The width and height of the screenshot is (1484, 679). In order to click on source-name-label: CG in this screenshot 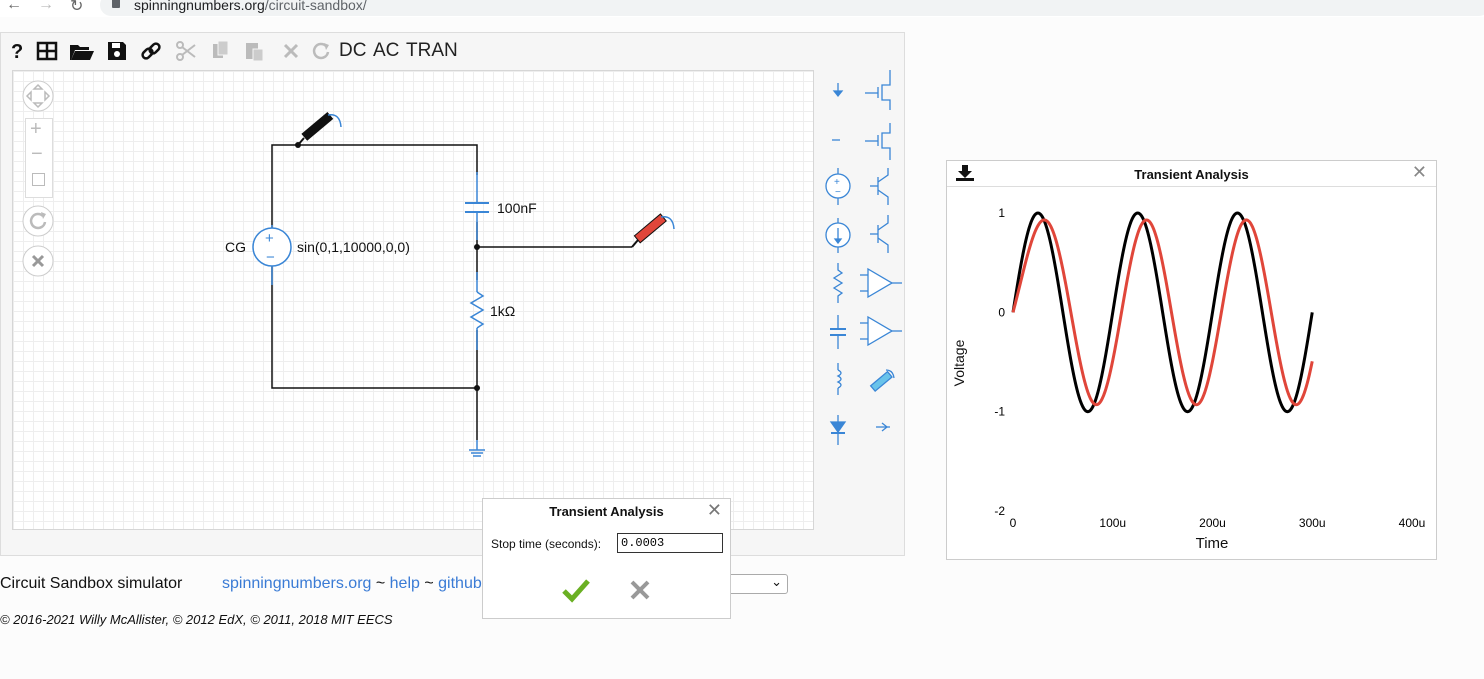, I will do `click(235, 247)`.